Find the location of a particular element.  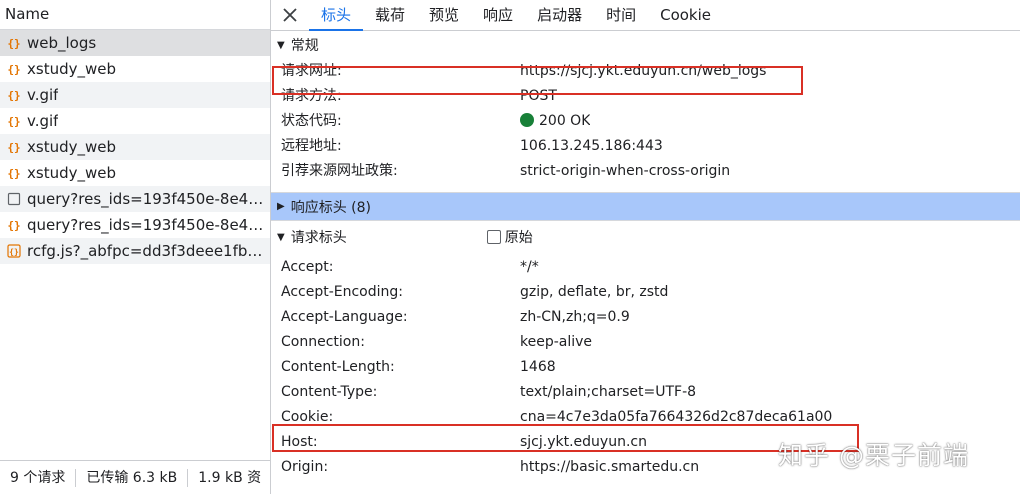

header-value-text: keep-alive is located at coordinates (556, 342).